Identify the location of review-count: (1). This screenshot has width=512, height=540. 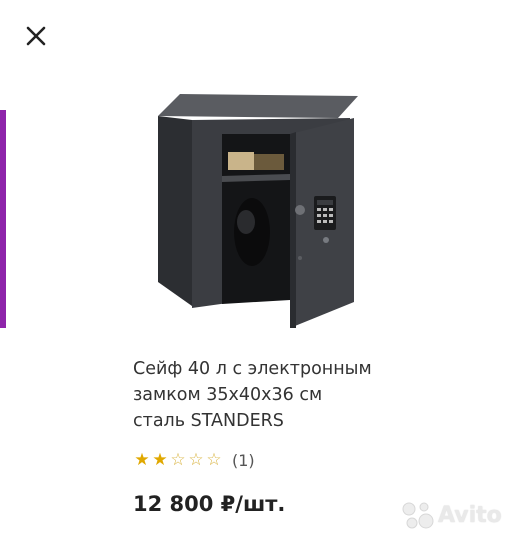
(243, 460).